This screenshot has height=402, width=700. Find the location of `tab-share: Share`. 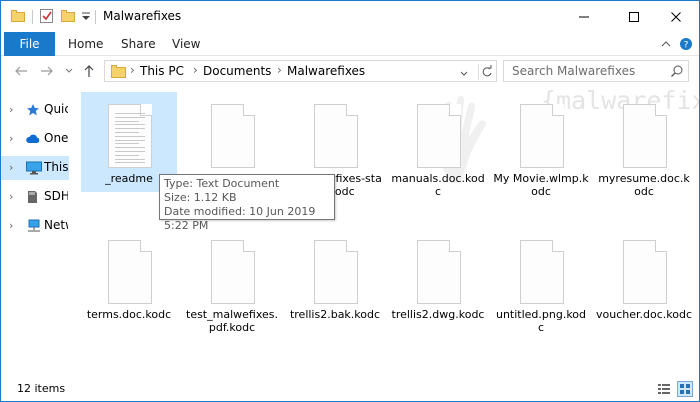

tab-share: Share is located at coordinates (138, 44).